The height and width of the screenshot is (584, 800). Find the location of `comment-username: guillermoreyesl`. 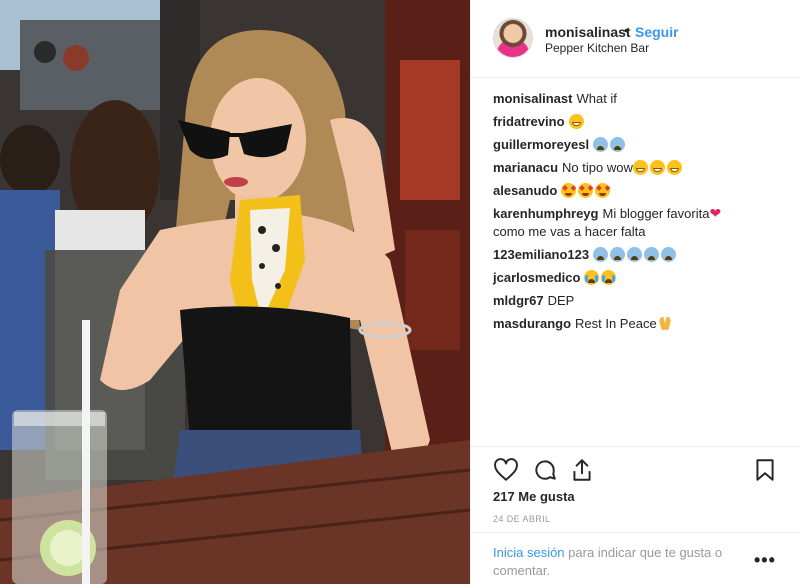

comment-username: guillermoreyesl is located at coordinates (541, 144).